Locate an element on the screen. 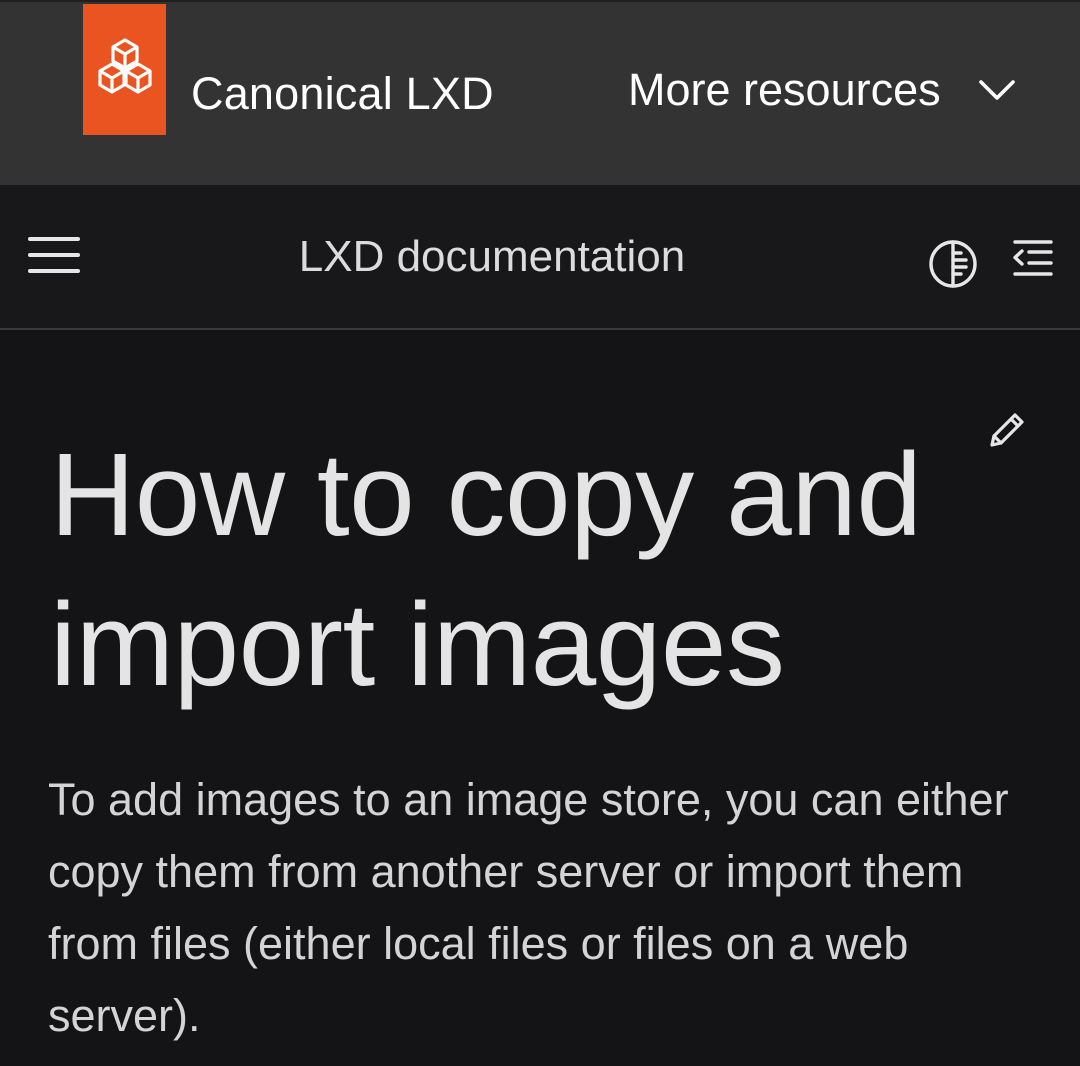 The height and width of the screenshot is (1066, 1080). docs-header: LXD documentation is located at coordinates (540, 257).